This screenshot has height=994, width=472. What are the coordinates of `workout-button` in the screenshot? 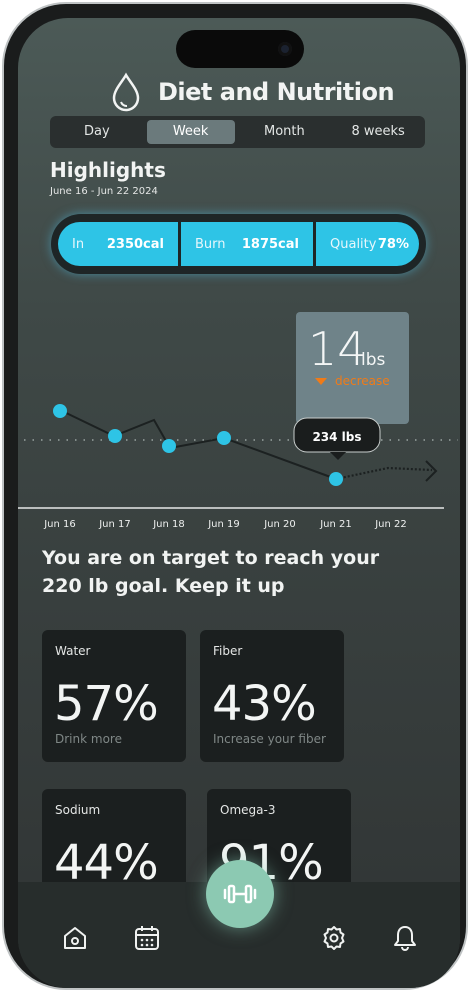 It's located at (240, 894).